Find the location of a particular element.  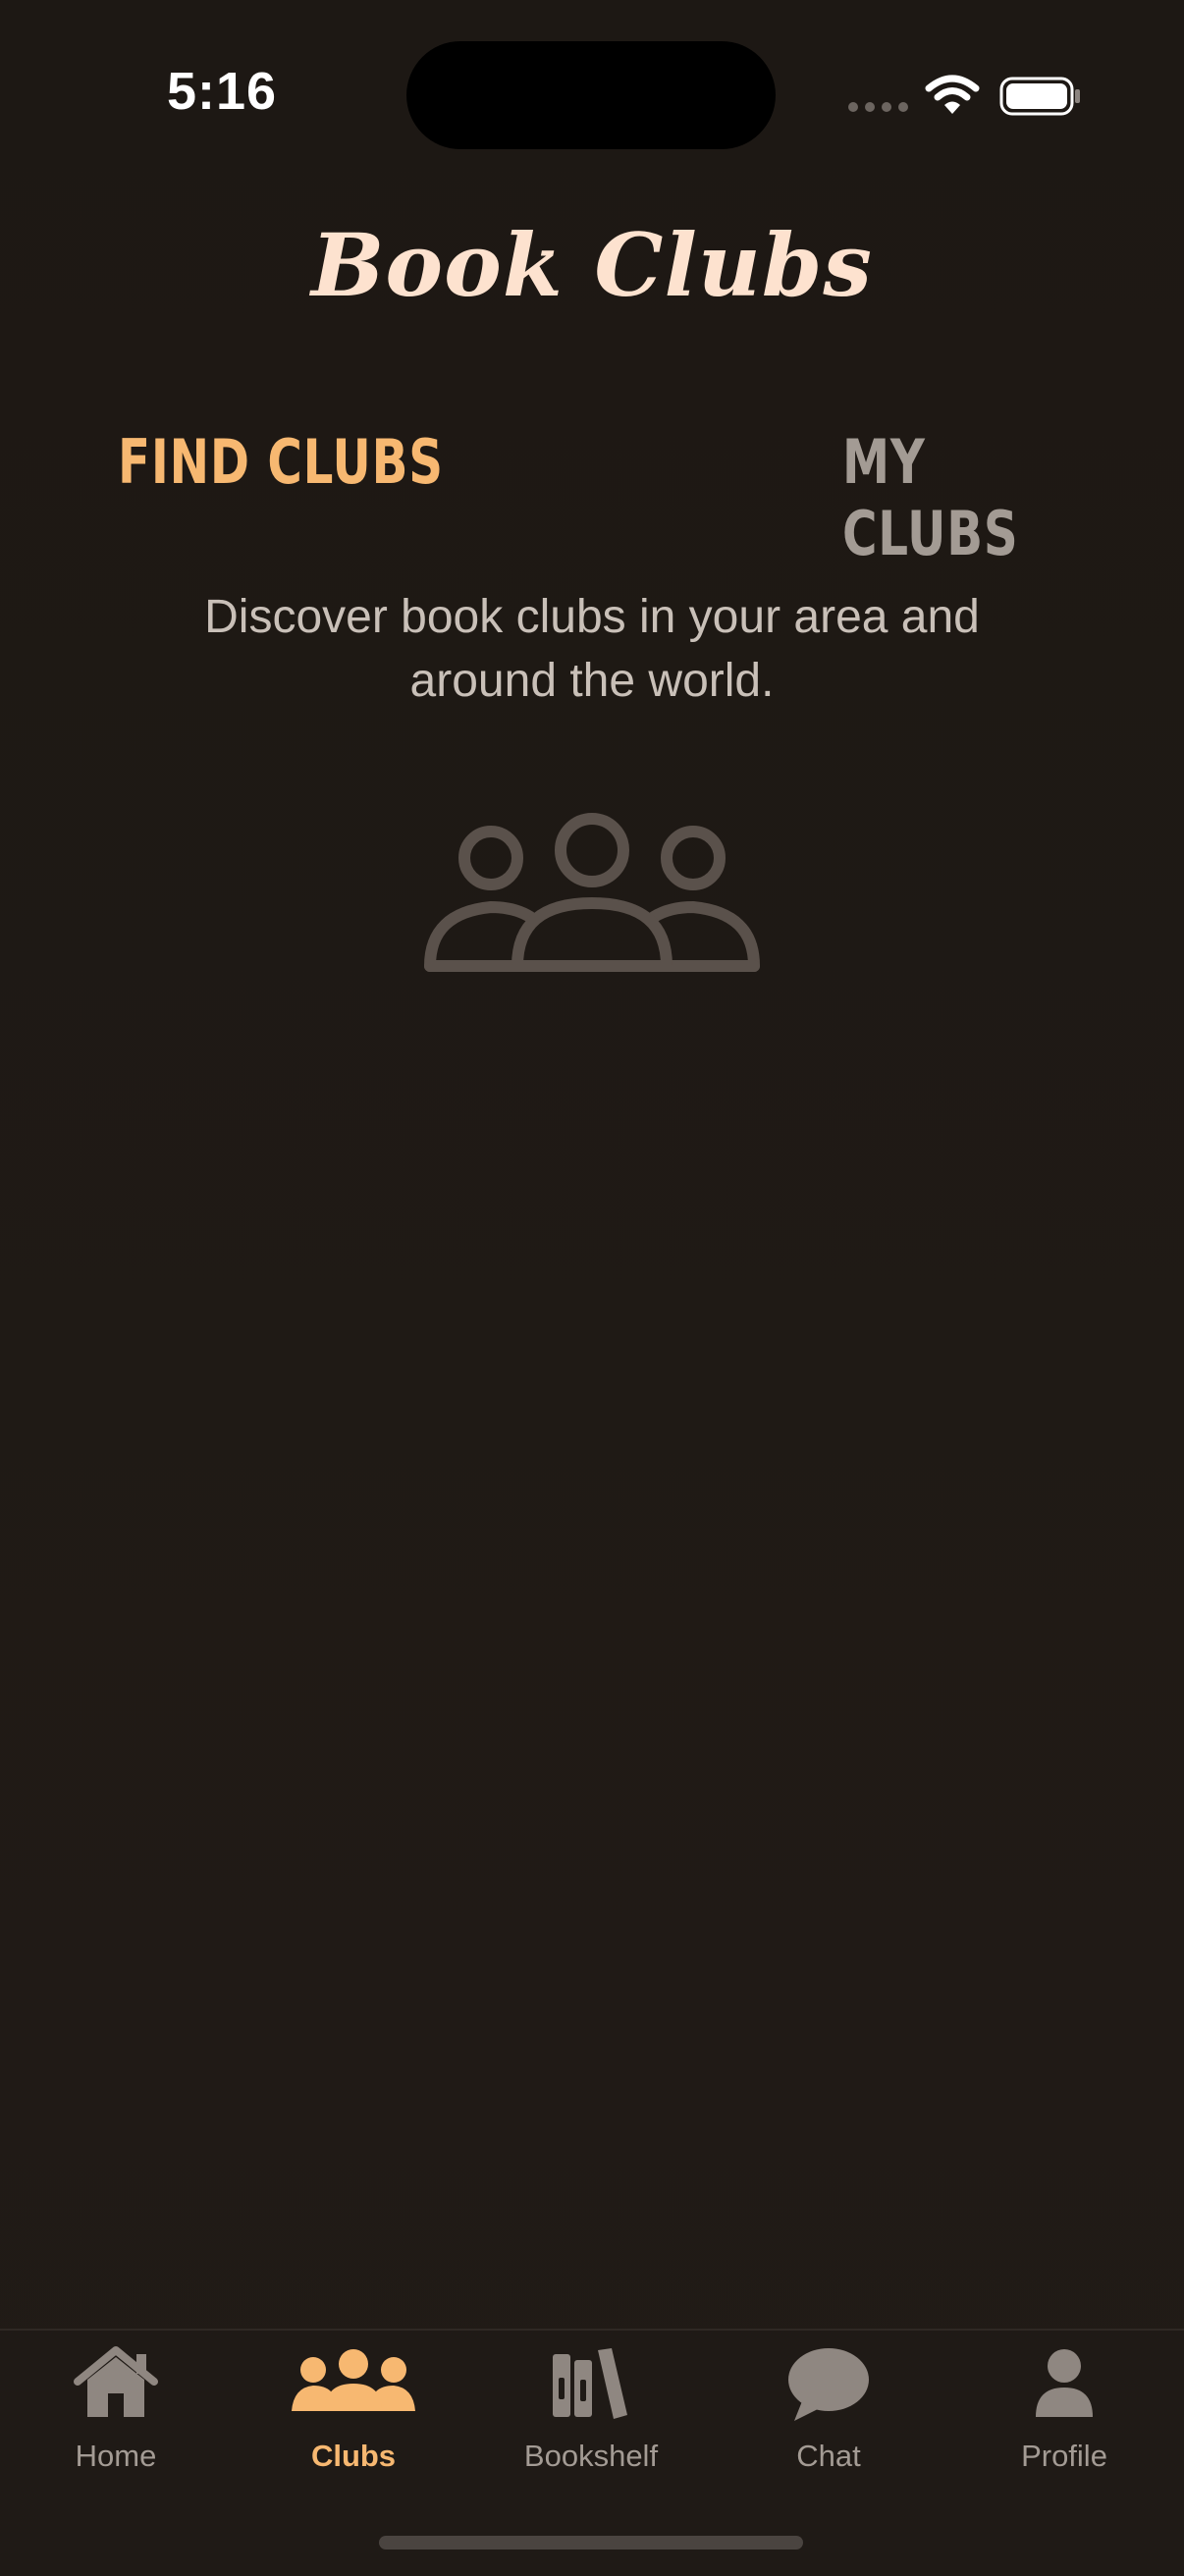

tab-bar-label-bookshelf: Bookshelf is located at coordinates (591, 2456).